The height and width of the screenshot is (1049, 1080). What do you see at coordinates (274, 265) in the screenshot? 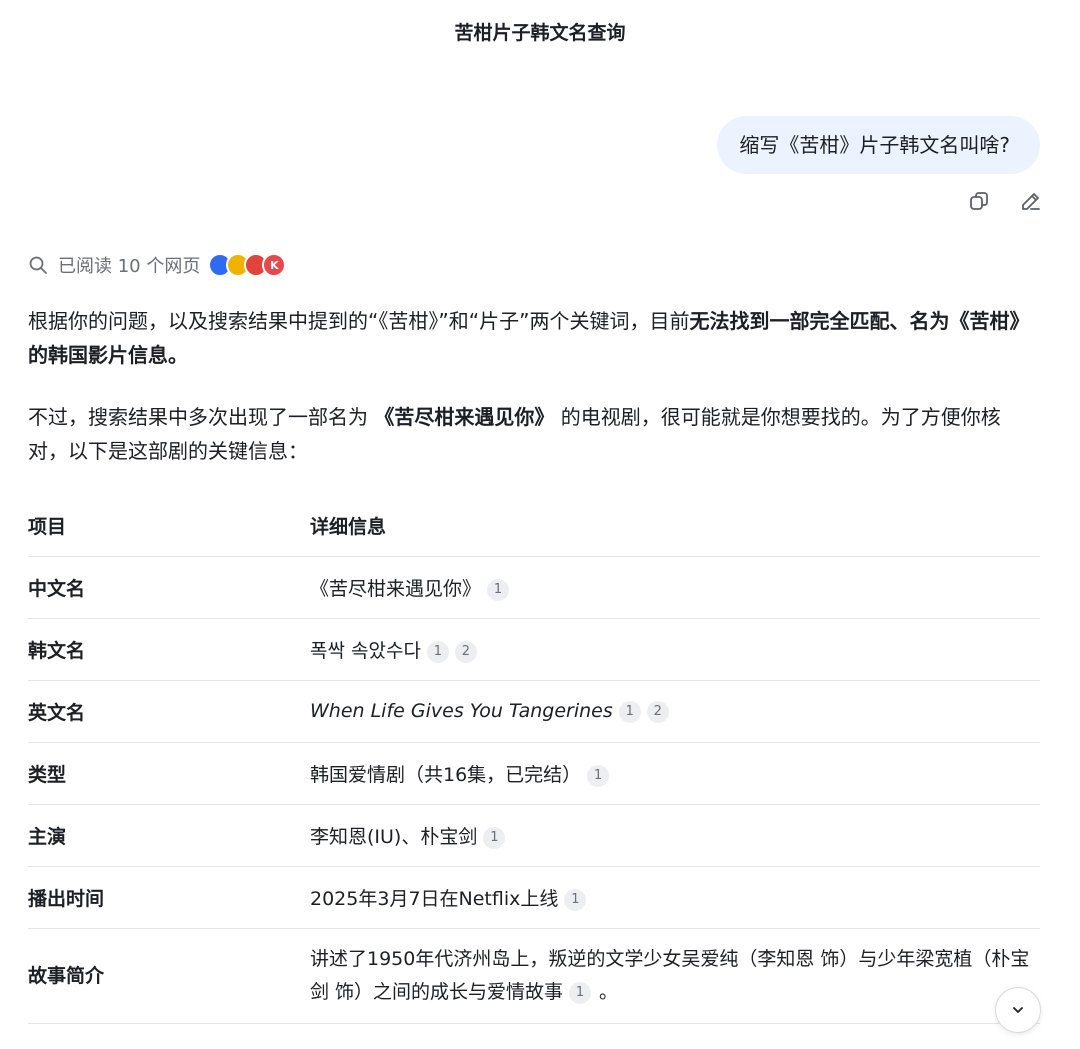
I see `source-favicon: K` at bounding box center [274, 265].